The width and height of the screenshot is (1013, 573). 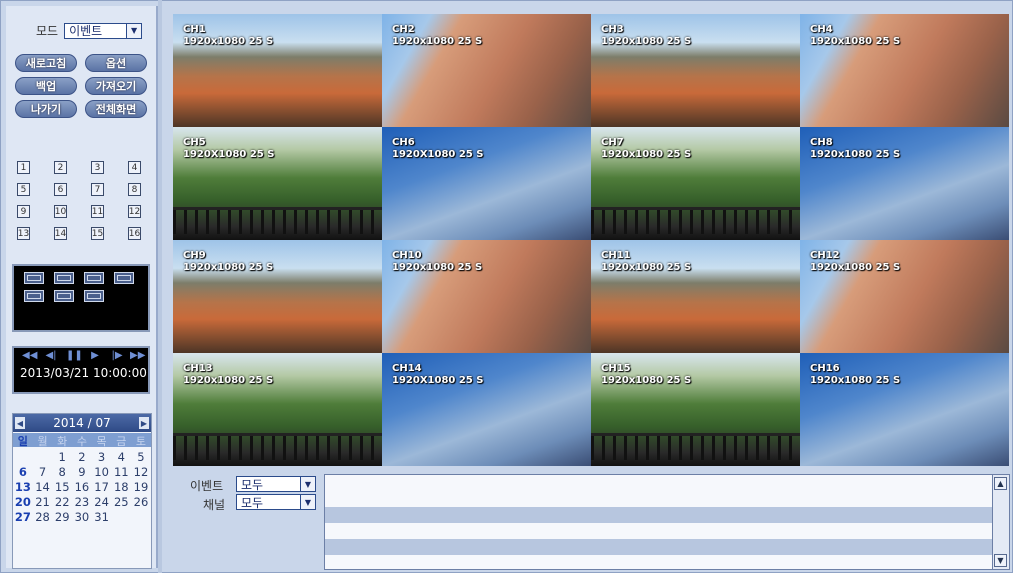 I want to click on camera-tile-15: CH15 1920x1080 25 S, so click(x=695, y=409).